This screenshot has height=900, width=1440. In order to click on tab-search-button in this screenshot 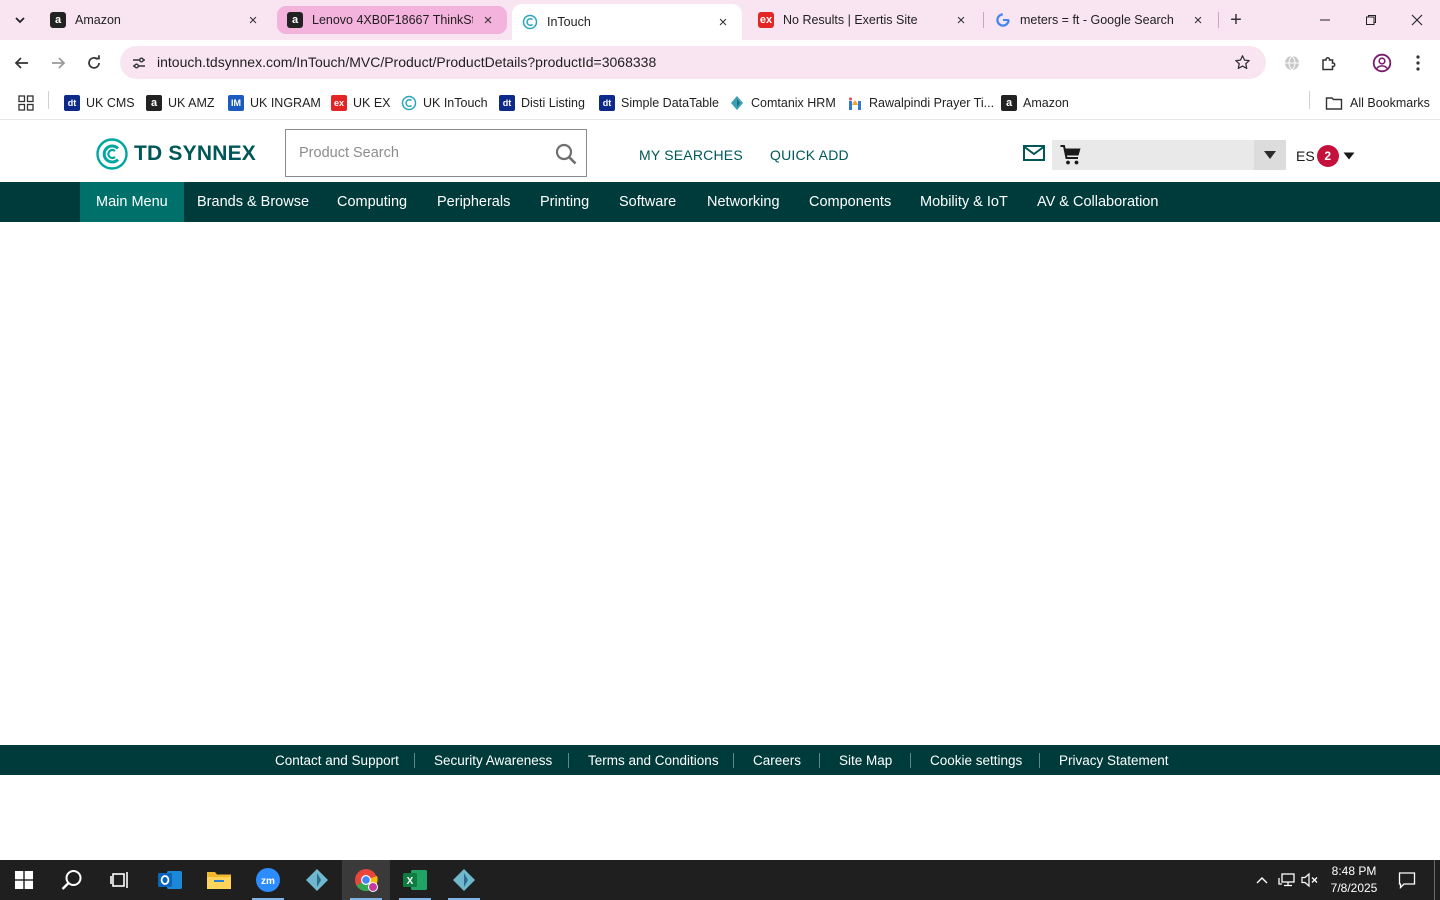, I will do `click(20, 20)`.